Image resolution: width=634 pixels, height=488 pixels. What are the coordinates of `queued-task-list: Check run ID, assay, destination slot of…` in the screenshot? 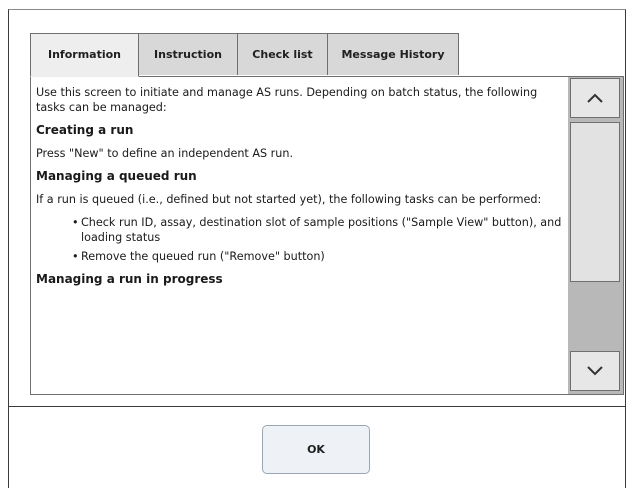 It's located at (301, 239).